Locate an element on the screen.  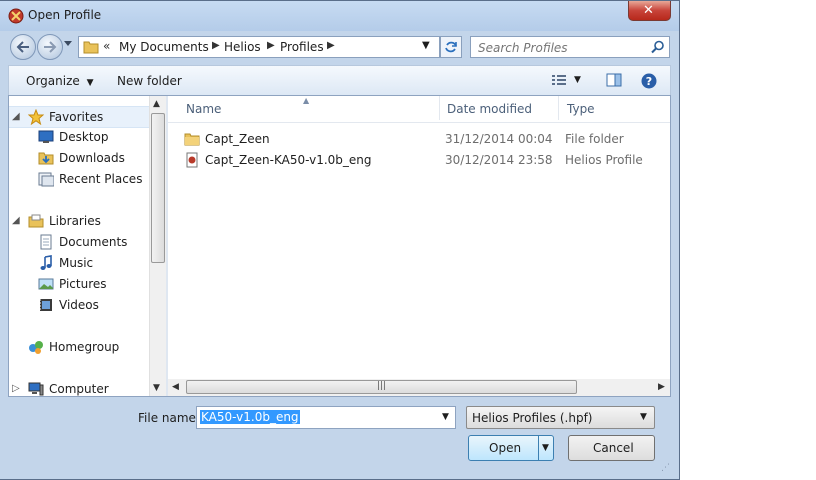
file-type-value: Helios Profiles (.hpf) is located at coordinates (532, 418).